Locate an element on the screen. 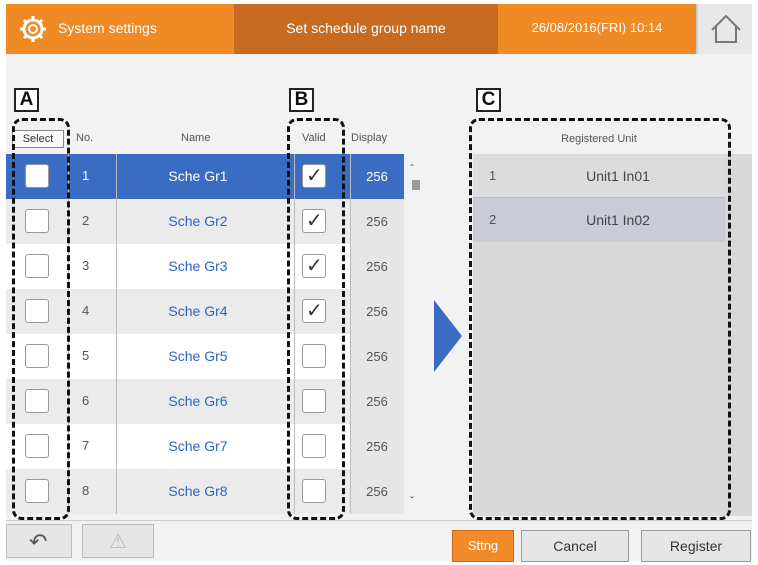 The image size is (758, 565). home-icon is located at coordinates (726, 28).